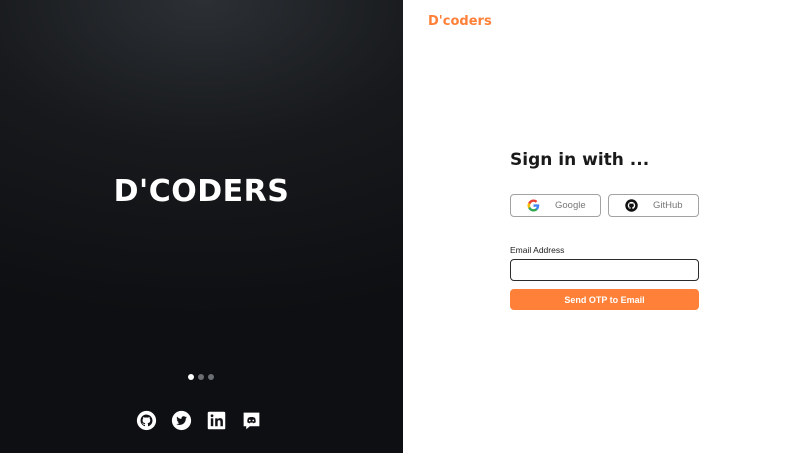  Describe the element at coordinates (668, 205) in the screenshot. I see `github-label: GitHub` at that location.